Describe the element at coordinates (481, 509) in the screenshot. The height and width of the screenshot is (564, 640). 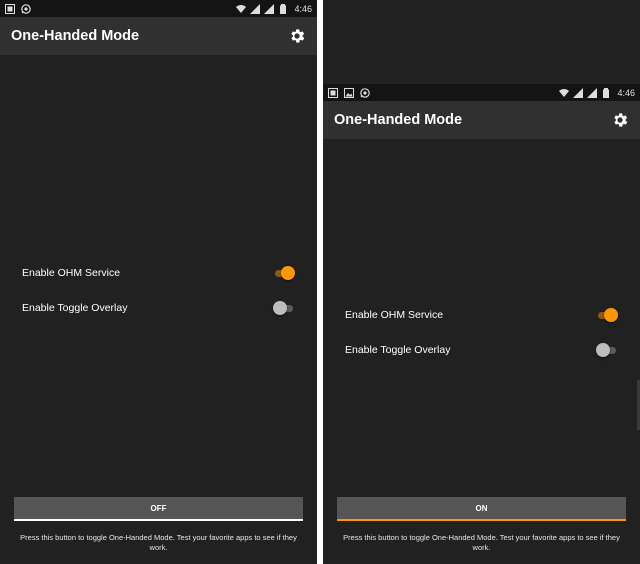
I see `ohm-toggle-button: ON` at that location.